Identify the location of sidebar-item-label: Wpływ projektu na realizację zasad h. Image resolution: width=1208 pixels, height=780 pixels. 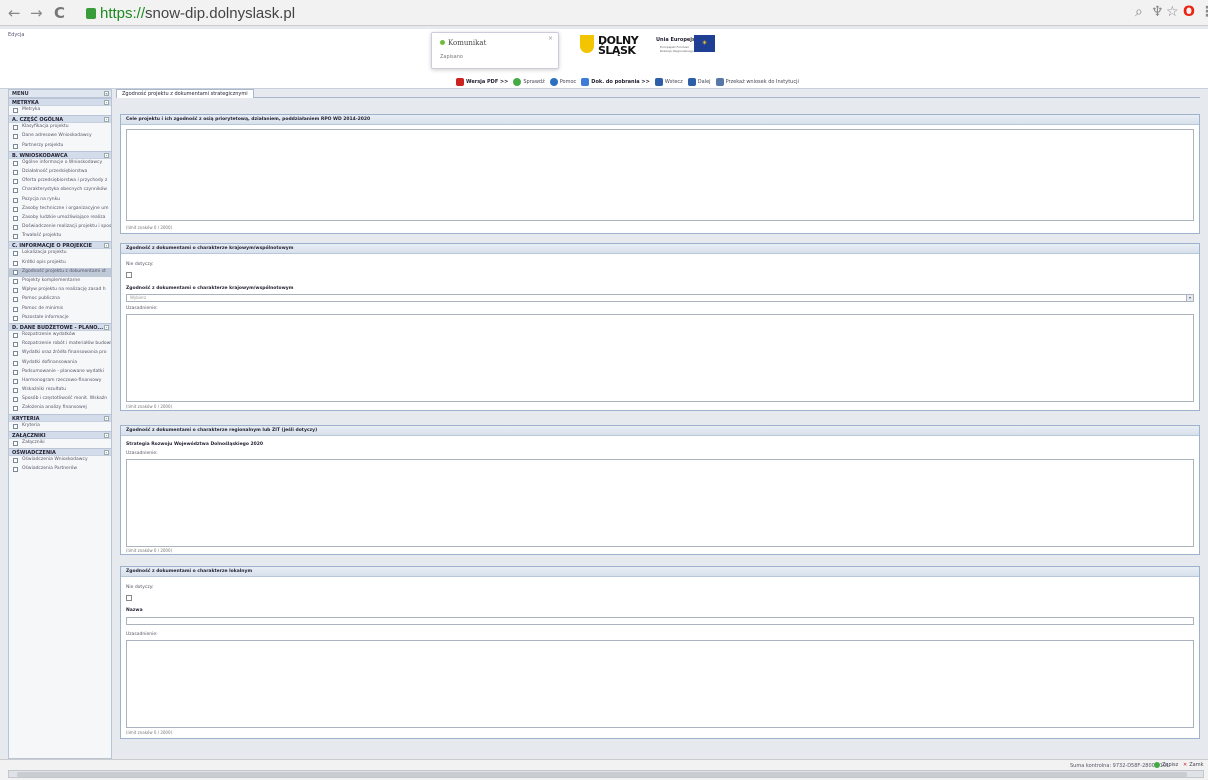
(64, 290).